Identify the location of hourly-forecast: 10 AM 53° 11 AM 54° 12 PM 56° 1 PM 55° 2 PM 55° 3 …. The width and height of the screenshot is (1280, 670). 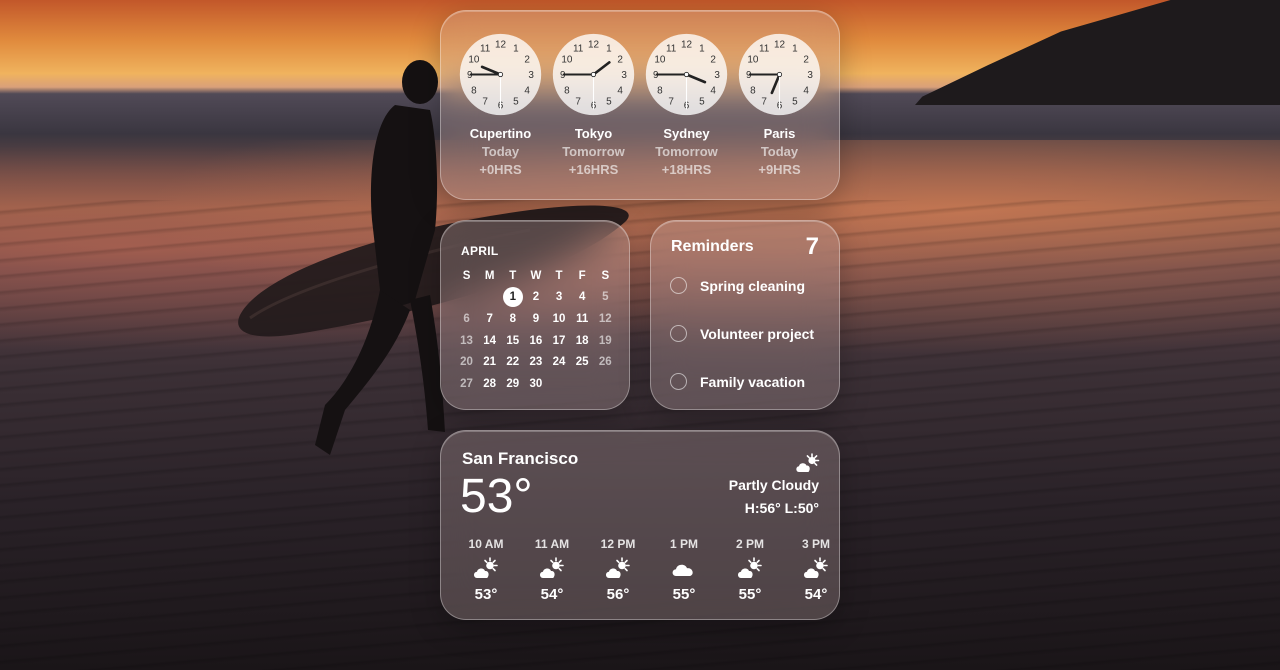
(651, 570).